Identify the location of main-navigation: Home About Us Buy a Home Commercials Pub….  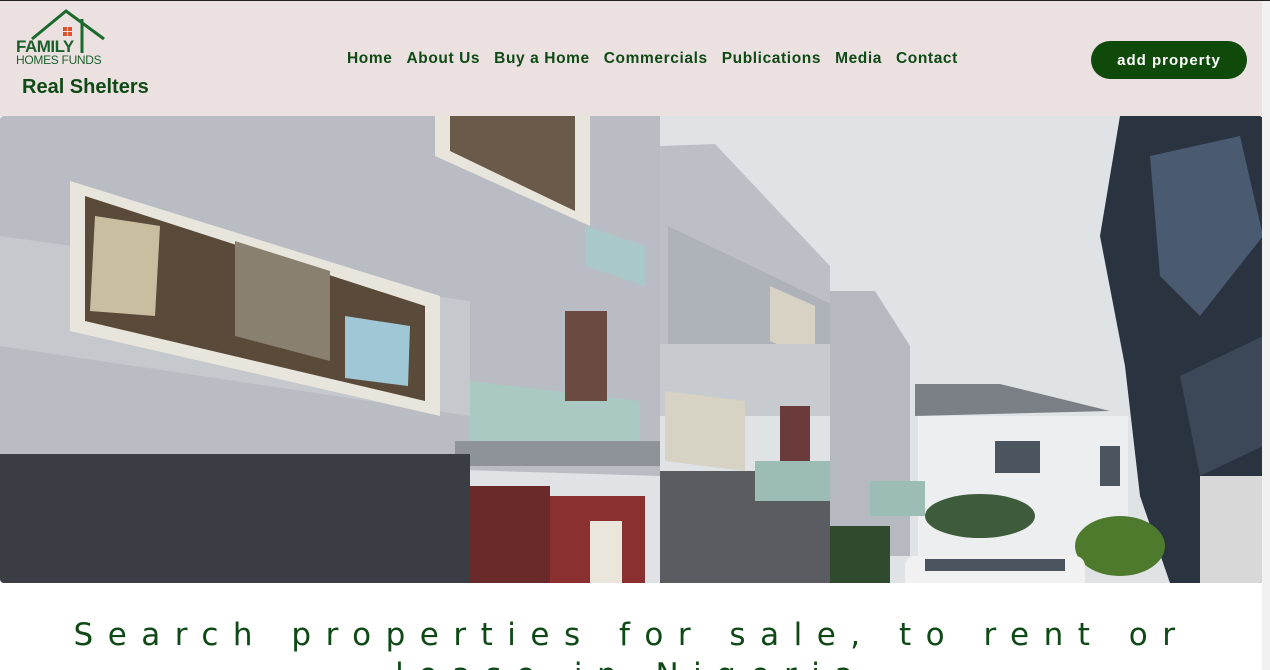
(652, 59).